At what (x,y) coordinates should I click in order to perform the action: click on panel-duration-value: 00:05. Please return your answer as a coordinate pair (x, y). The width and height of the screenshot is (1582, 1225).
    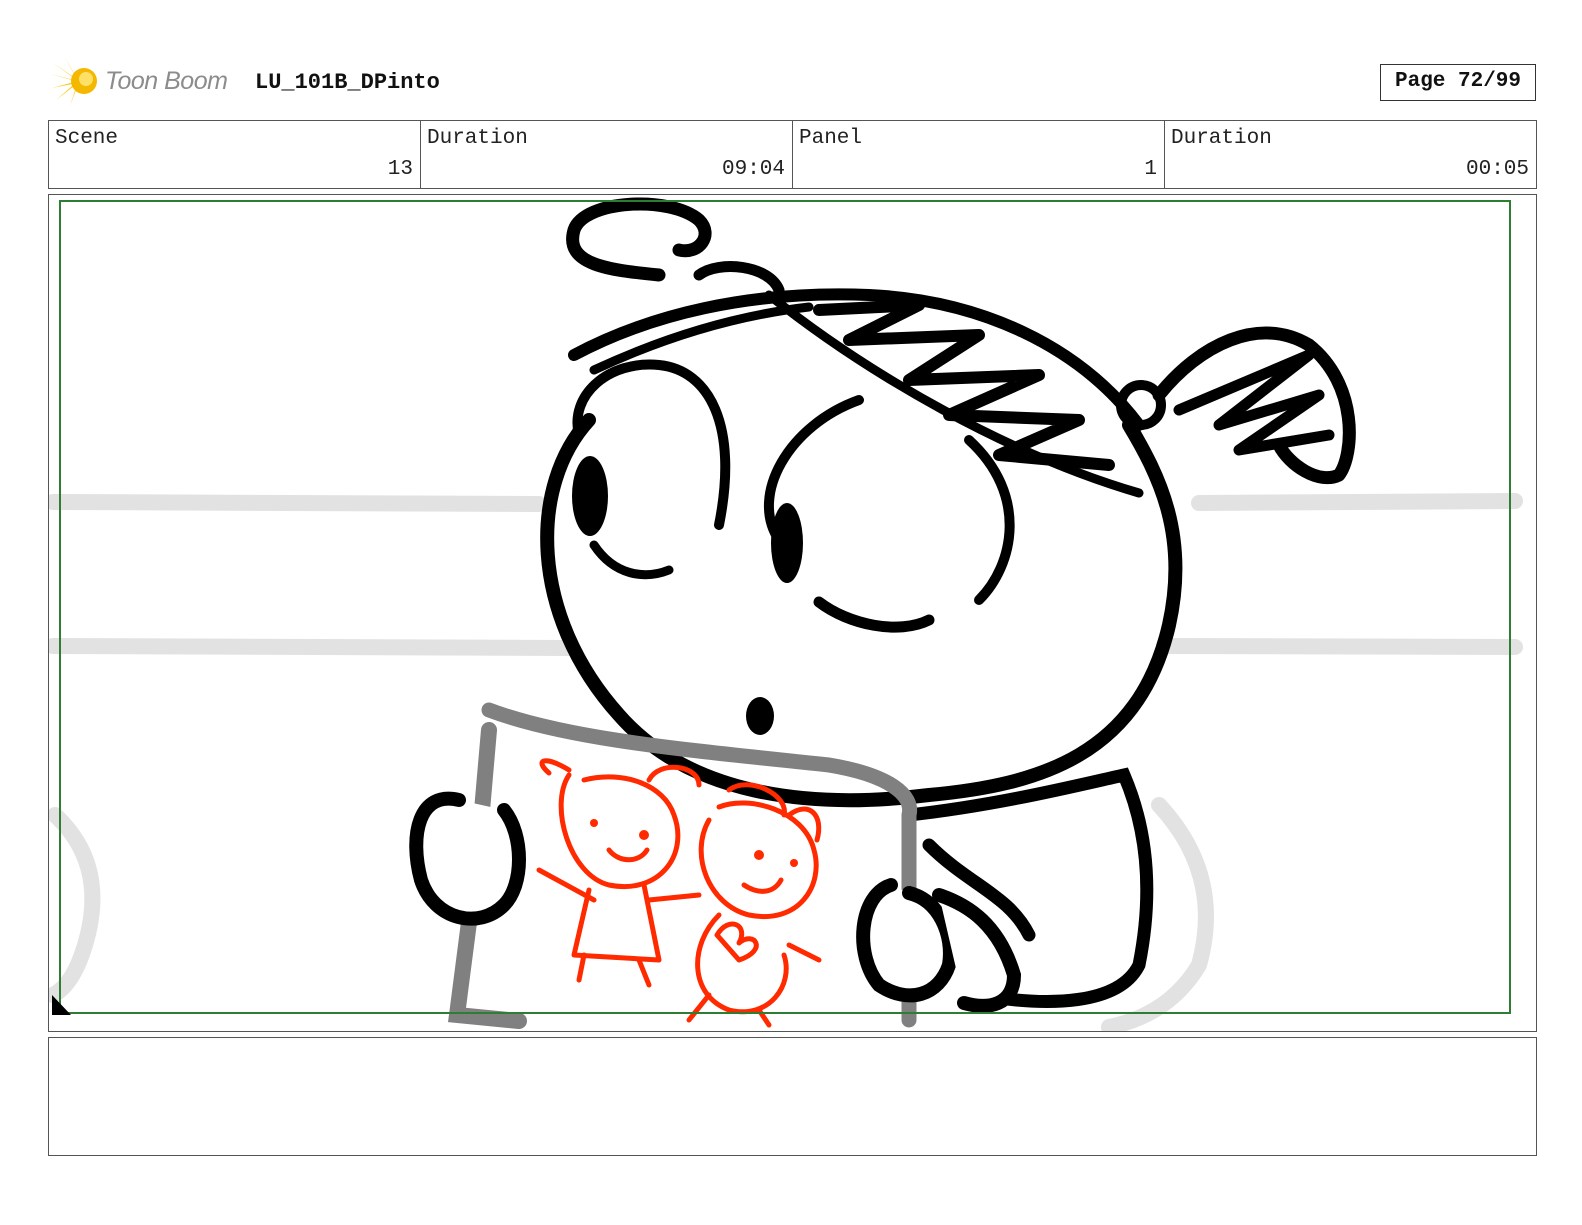
    Looking at the image, I should click on (1497, 169).